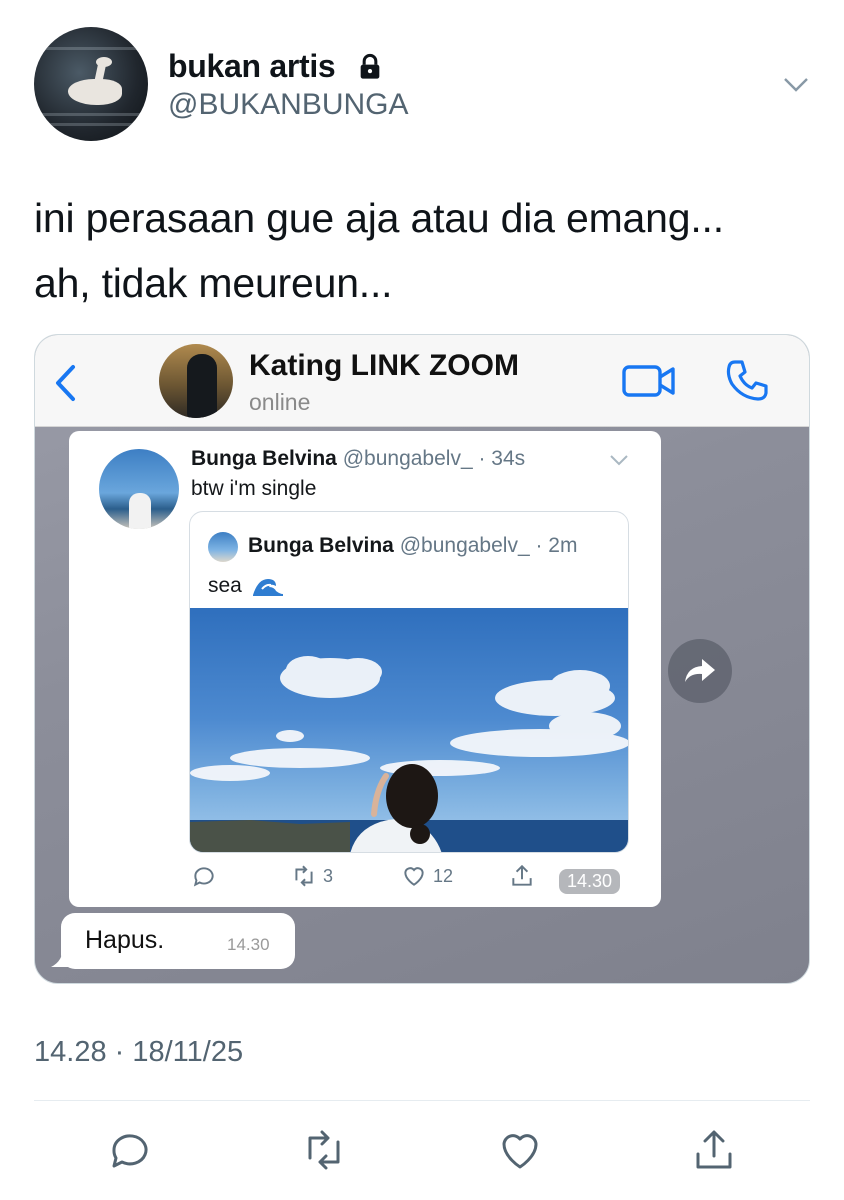 Image resolution: width=844 pixels, height=1200 pixels. What do you see at coordinates (747, 381) in the screenshot?
I see `phone-icon` at bounding box center [747, 381].